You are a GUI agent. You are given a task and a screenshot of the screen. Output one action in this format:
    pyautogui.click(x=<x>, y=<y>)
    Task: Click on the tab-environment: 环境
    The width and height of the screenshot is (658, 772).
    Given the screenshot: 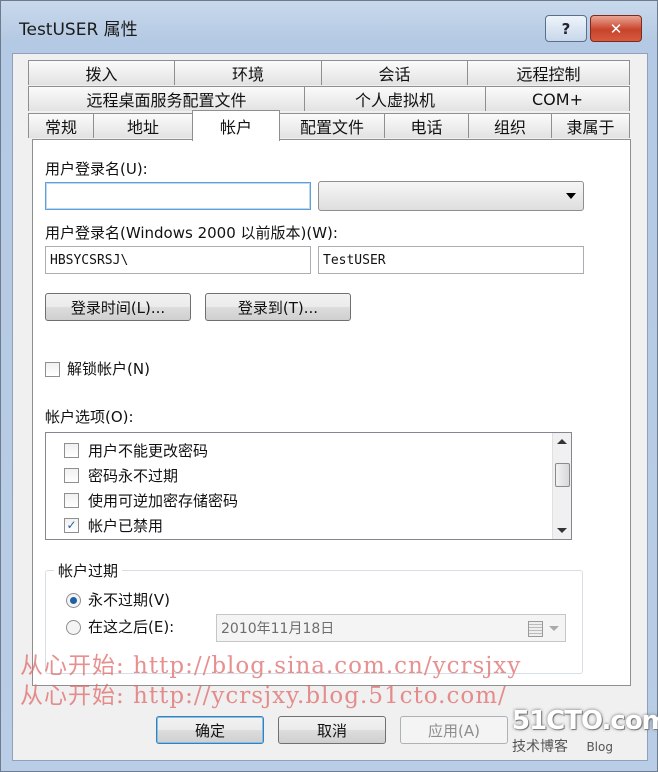 What is the action you would take?
    pyautogui.click(x=248, y=72)
    